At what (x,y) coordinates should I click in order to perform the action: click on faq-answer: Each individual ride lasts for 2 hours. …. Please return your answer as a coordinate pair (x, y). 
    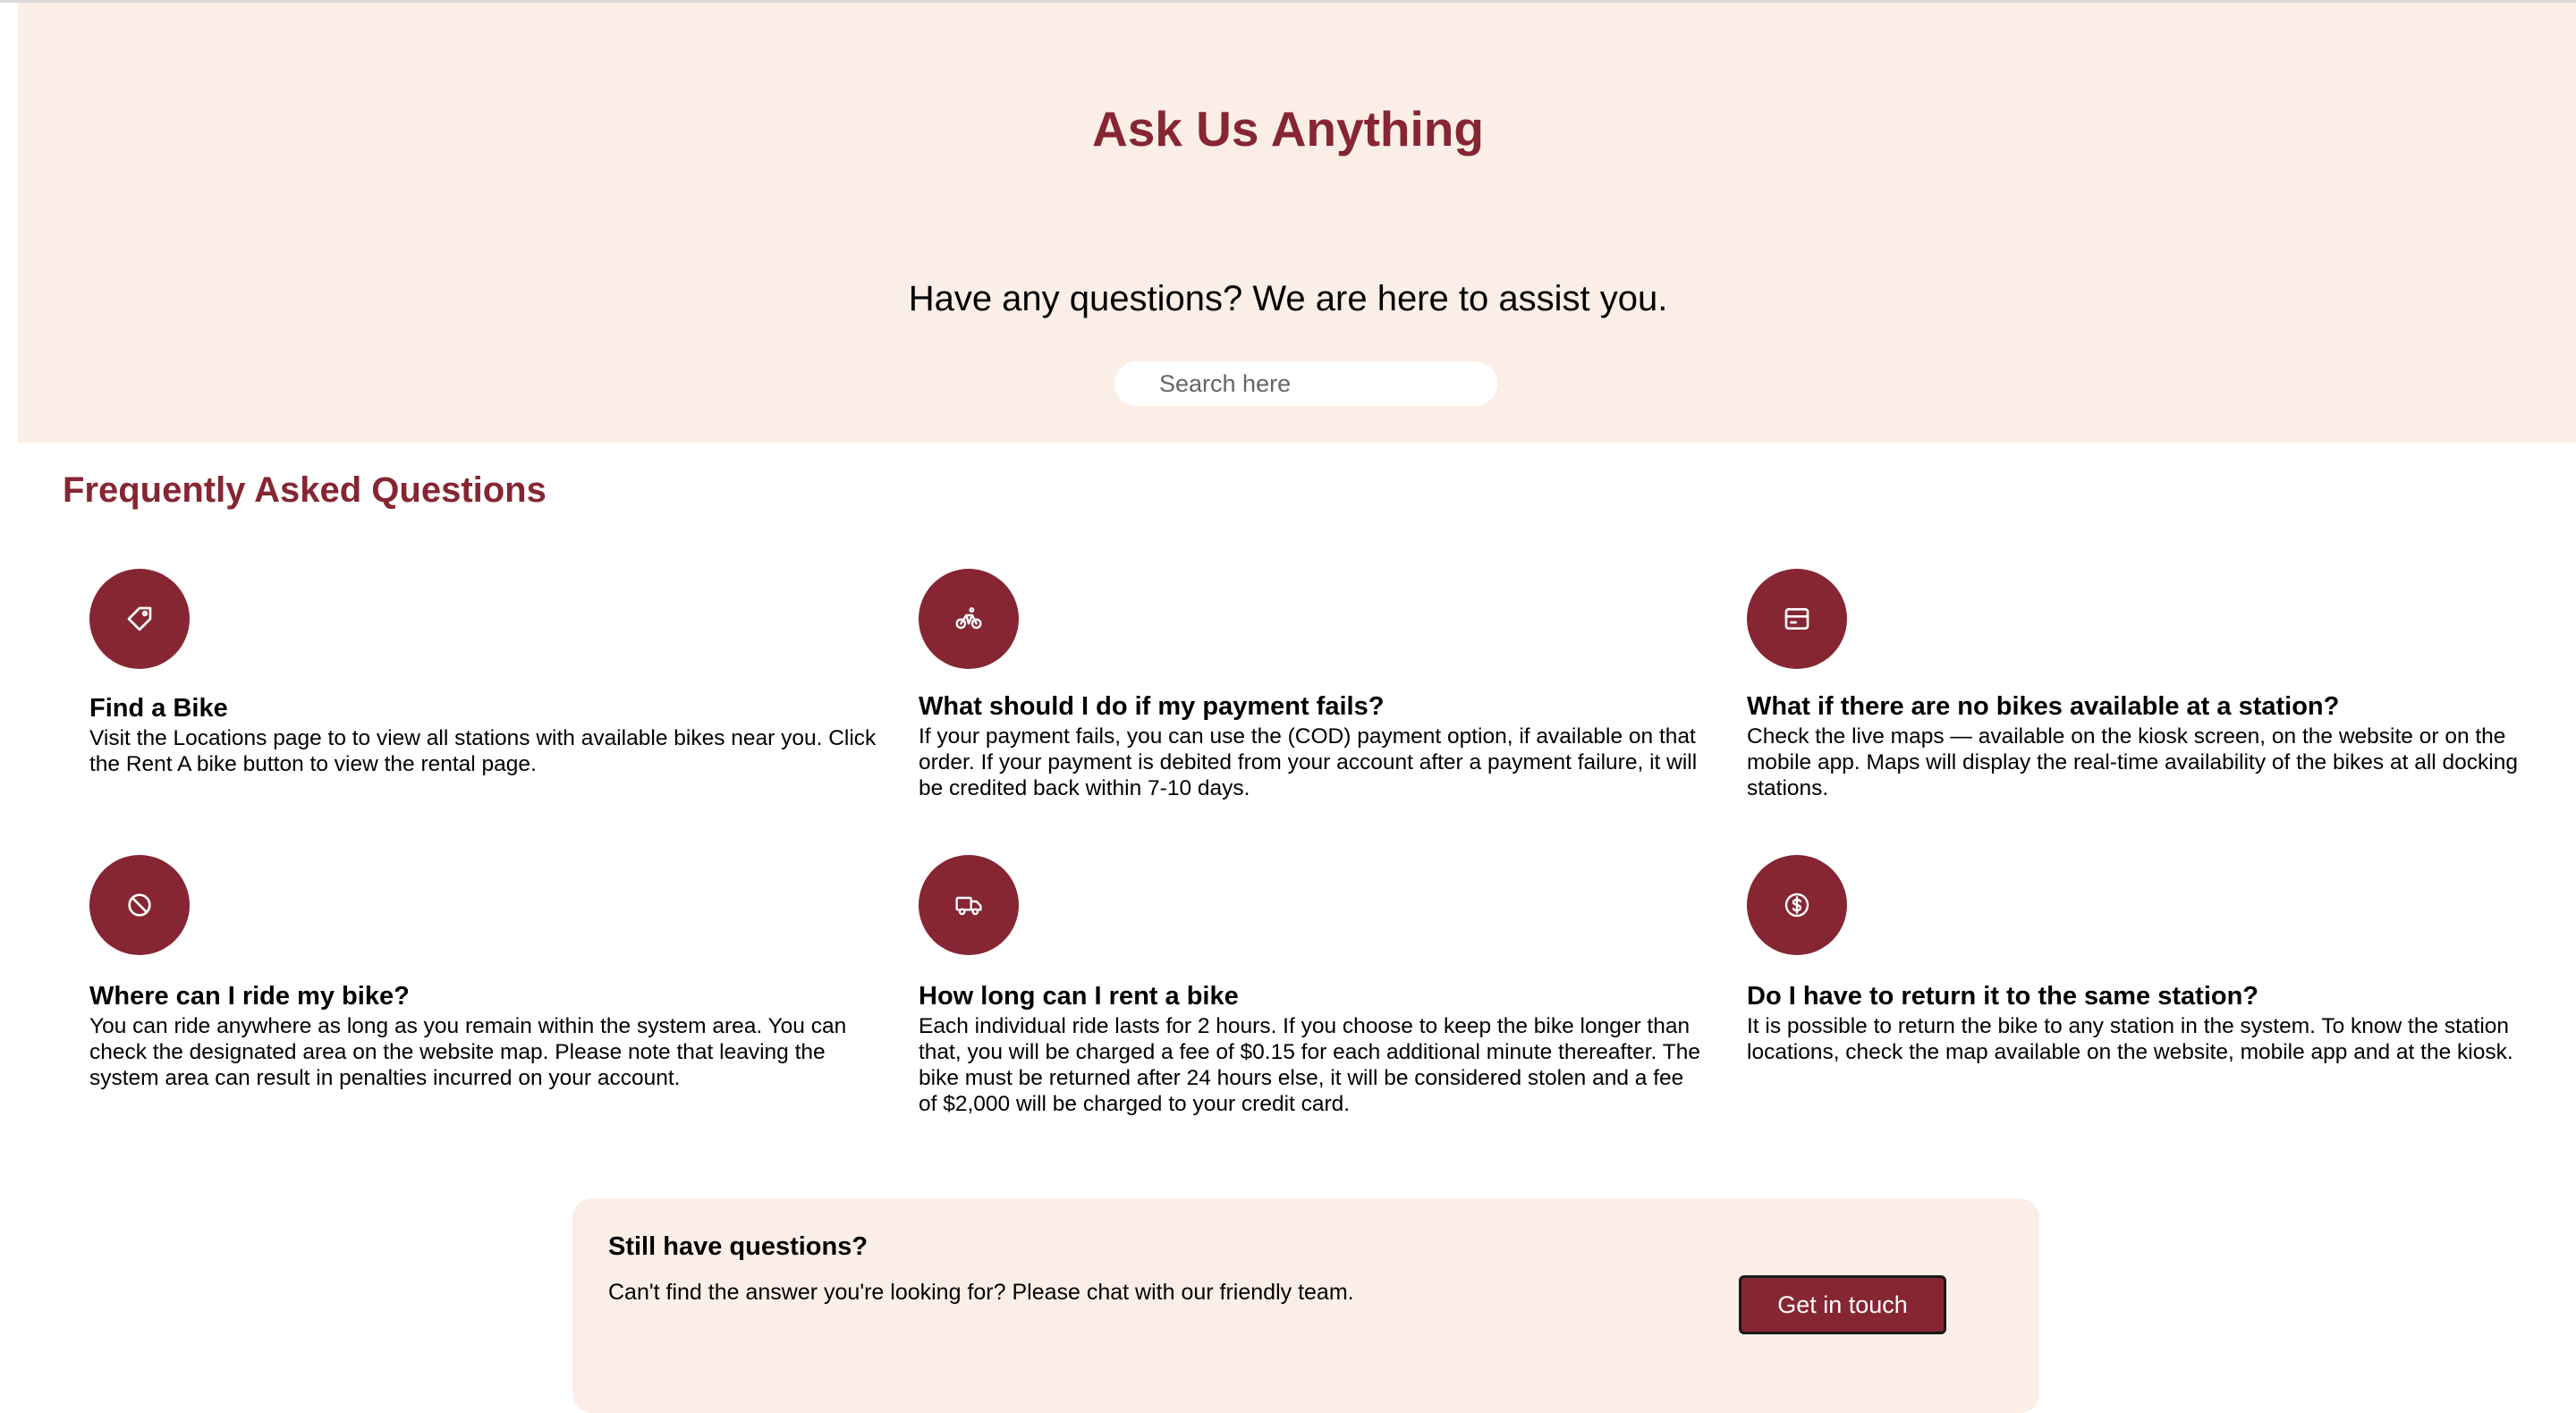
    Looking at the image, I should click on (1309, 1065).